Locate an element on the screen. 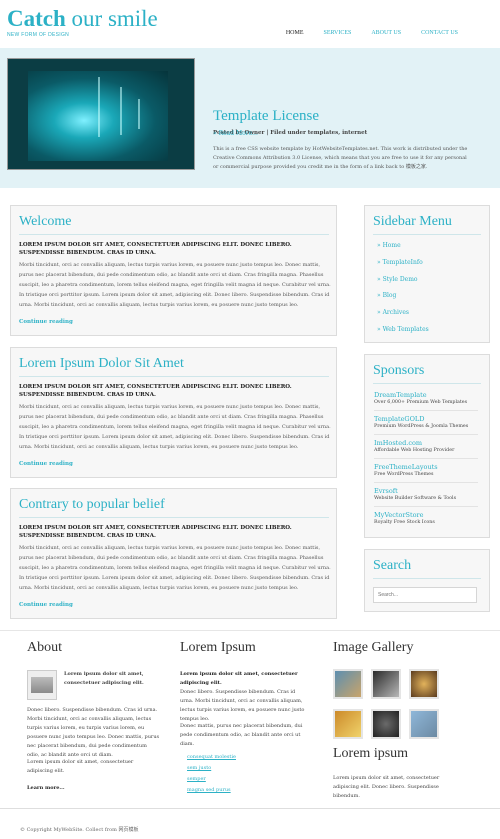  gallery-title: Image Gallery is located at coordinates (373, 647).